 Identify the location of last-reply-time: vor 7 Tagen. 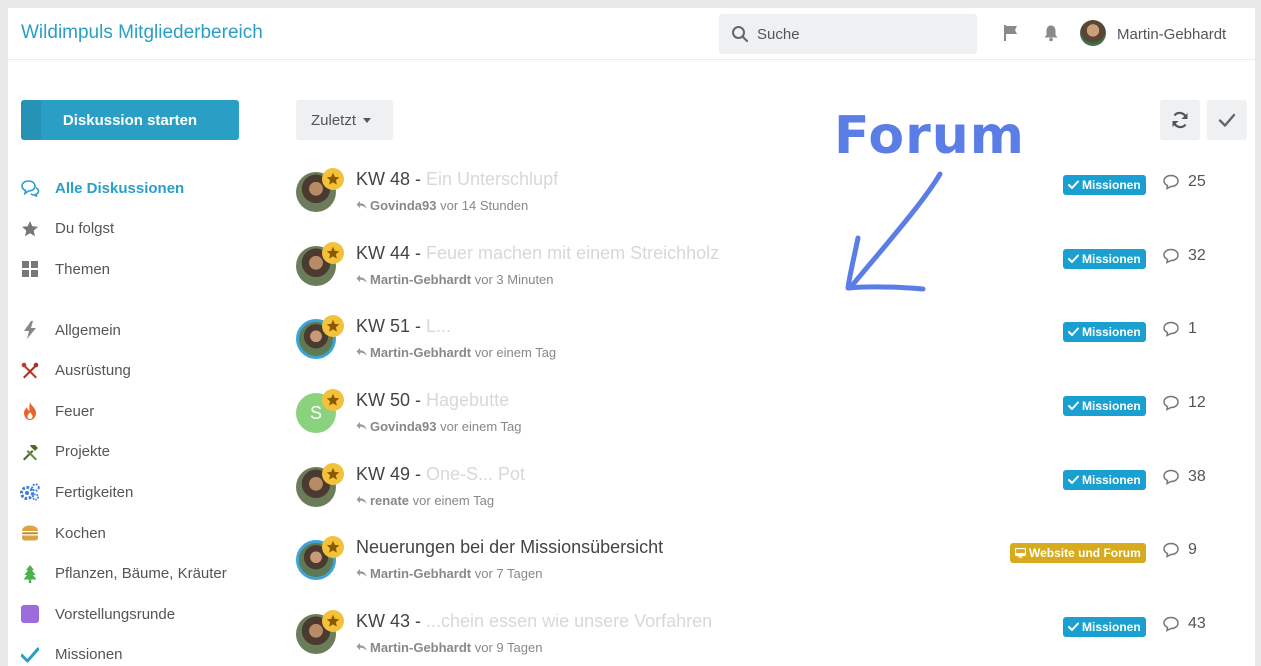
(508, 574).